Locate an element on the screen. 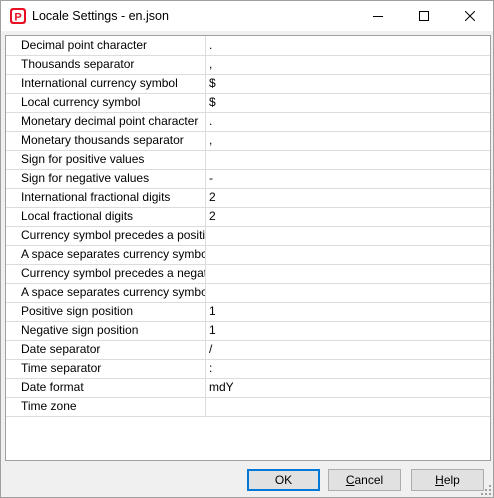  cancel-mnemonic: C is located at coordinates (350, 480).